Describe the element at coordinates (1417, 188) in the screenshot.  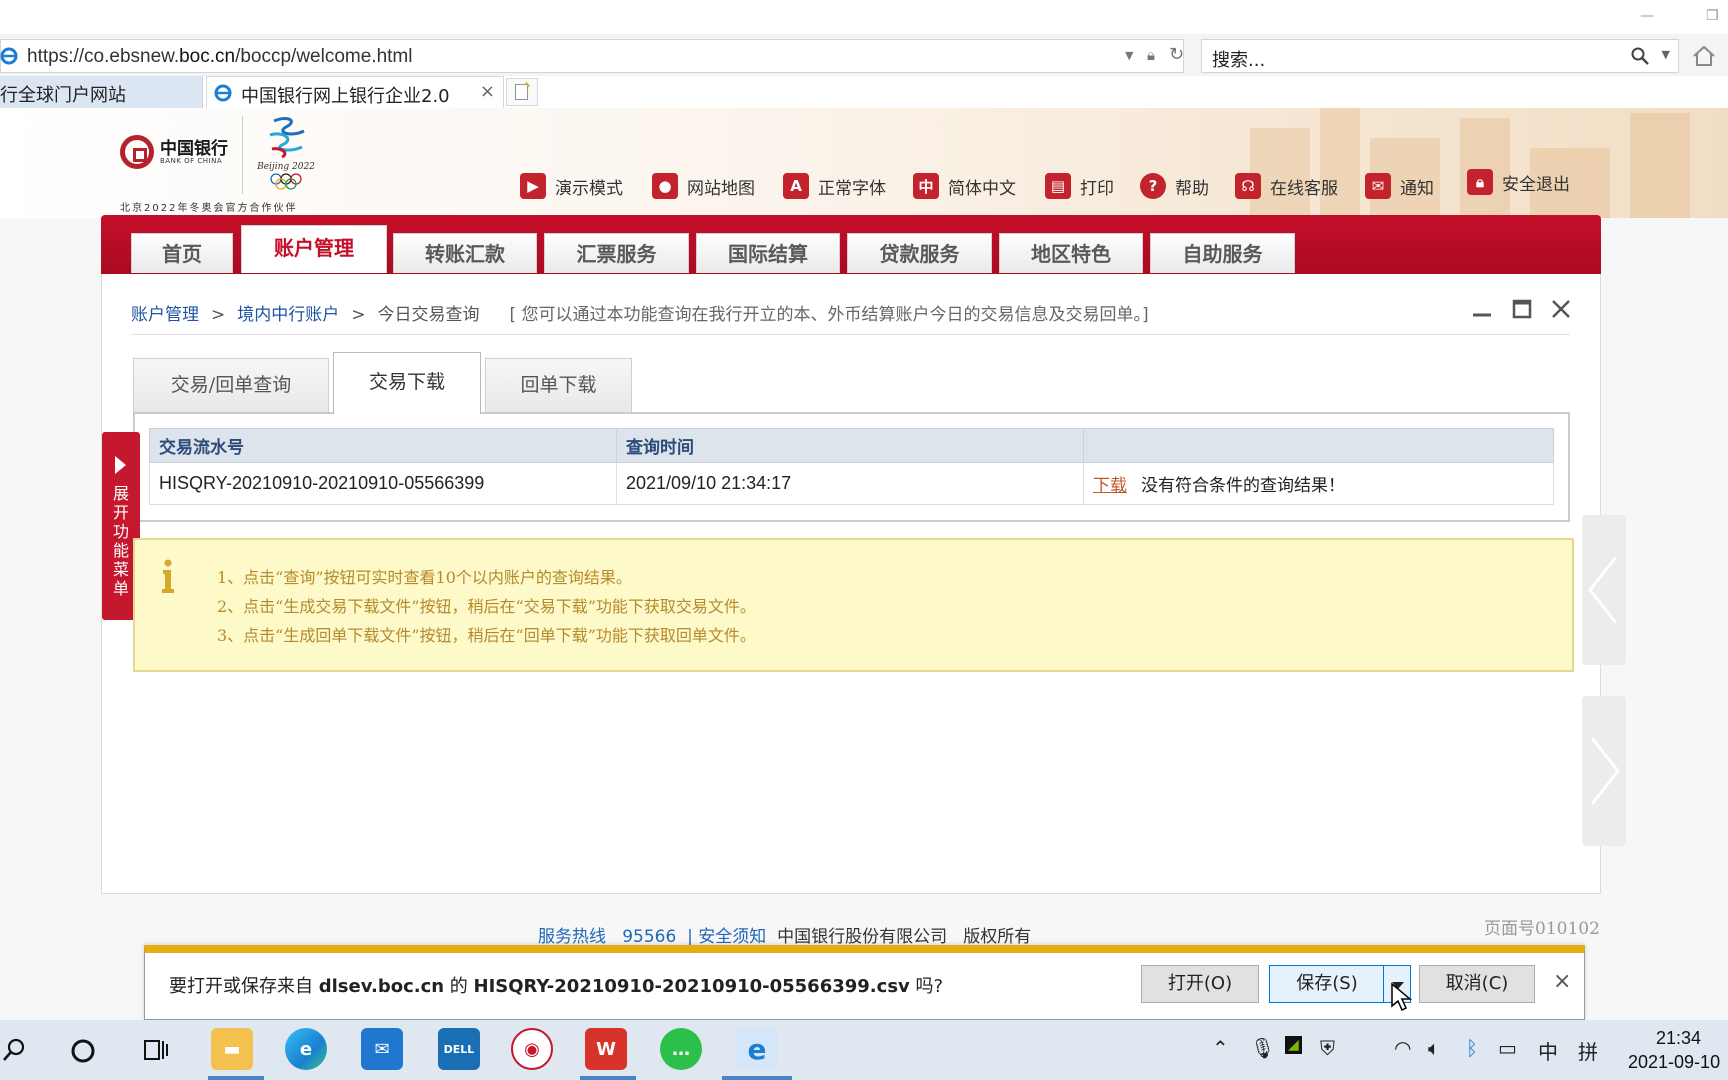
I see `link-label: 通知` at that location.